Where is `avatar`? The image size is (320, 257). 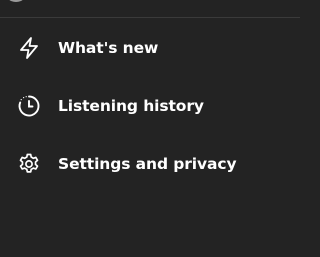
avatar is located at coordinates (16, 1).